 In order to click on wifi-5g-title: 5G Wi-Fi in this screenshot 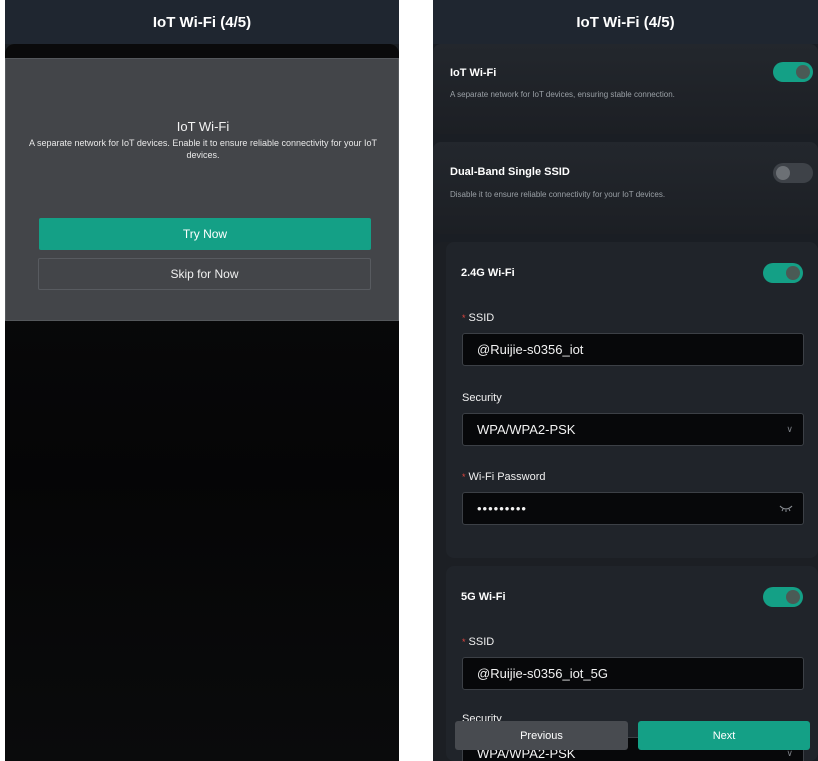, I will do `click(483, 597)`.